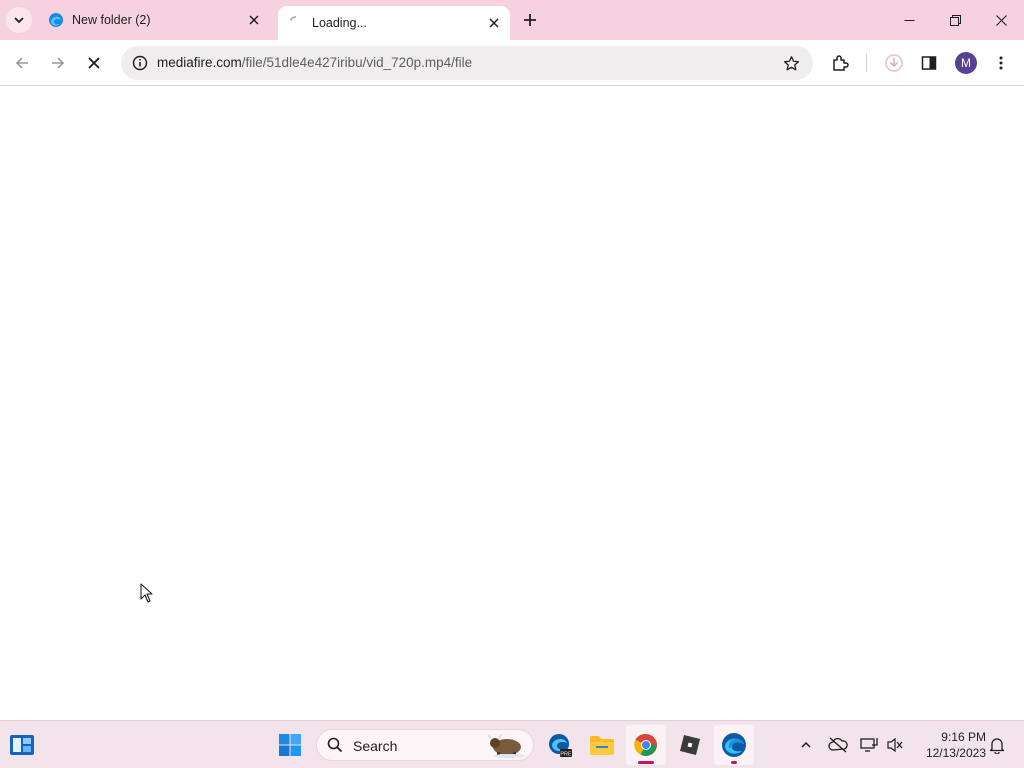  I want to click on chevron-up-icon, so click(806, 744).